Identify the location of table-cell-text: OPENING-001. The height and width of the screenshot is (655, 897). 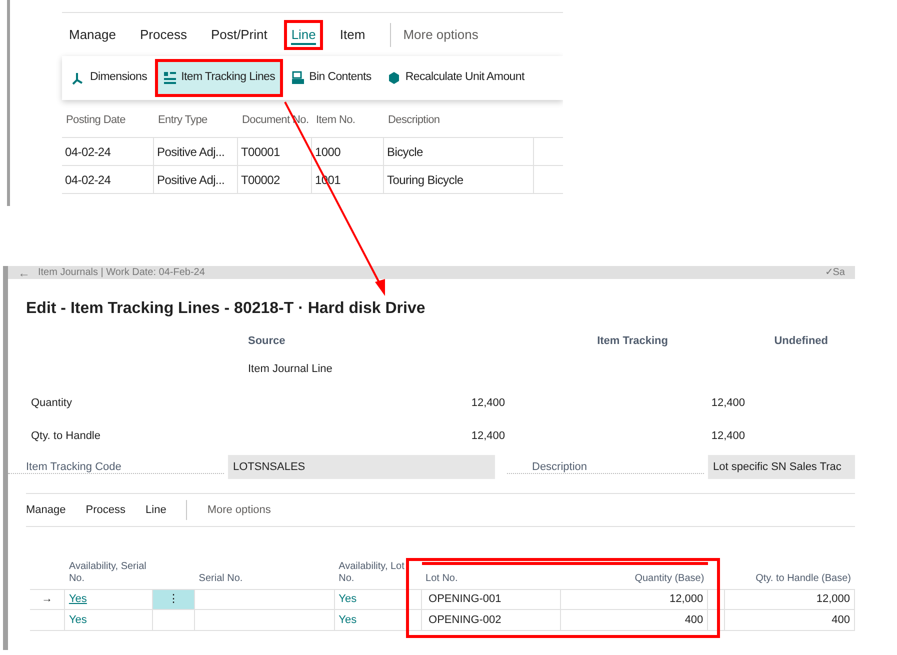
(465, 600).